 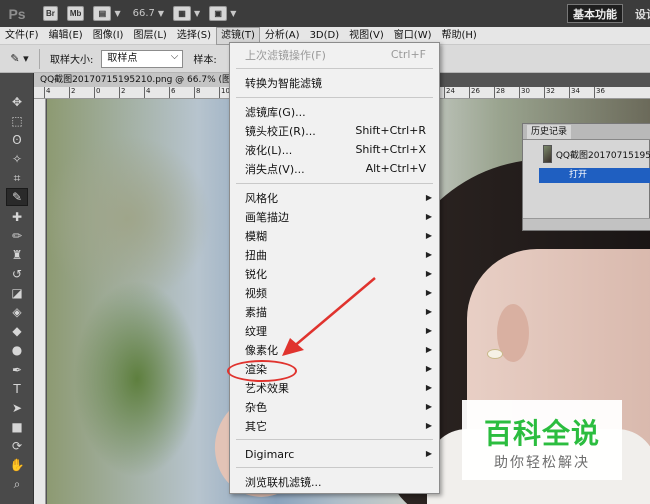 I want to click on menu-item-convert-smart-filter: 转换为智能滤镜, so click(x=334, y=83).